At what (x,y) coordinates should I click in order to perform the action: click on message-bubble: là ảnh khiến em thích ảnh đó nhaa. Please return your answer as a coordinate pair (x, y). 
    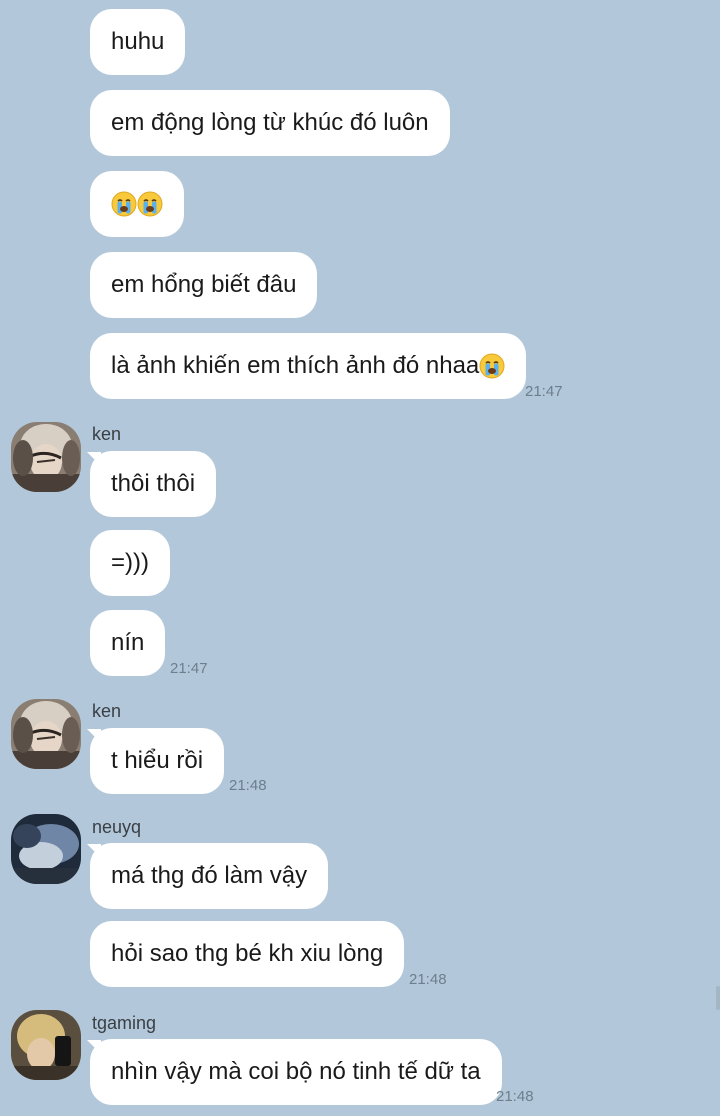
    Looking at the image, I should click on (308, 366).